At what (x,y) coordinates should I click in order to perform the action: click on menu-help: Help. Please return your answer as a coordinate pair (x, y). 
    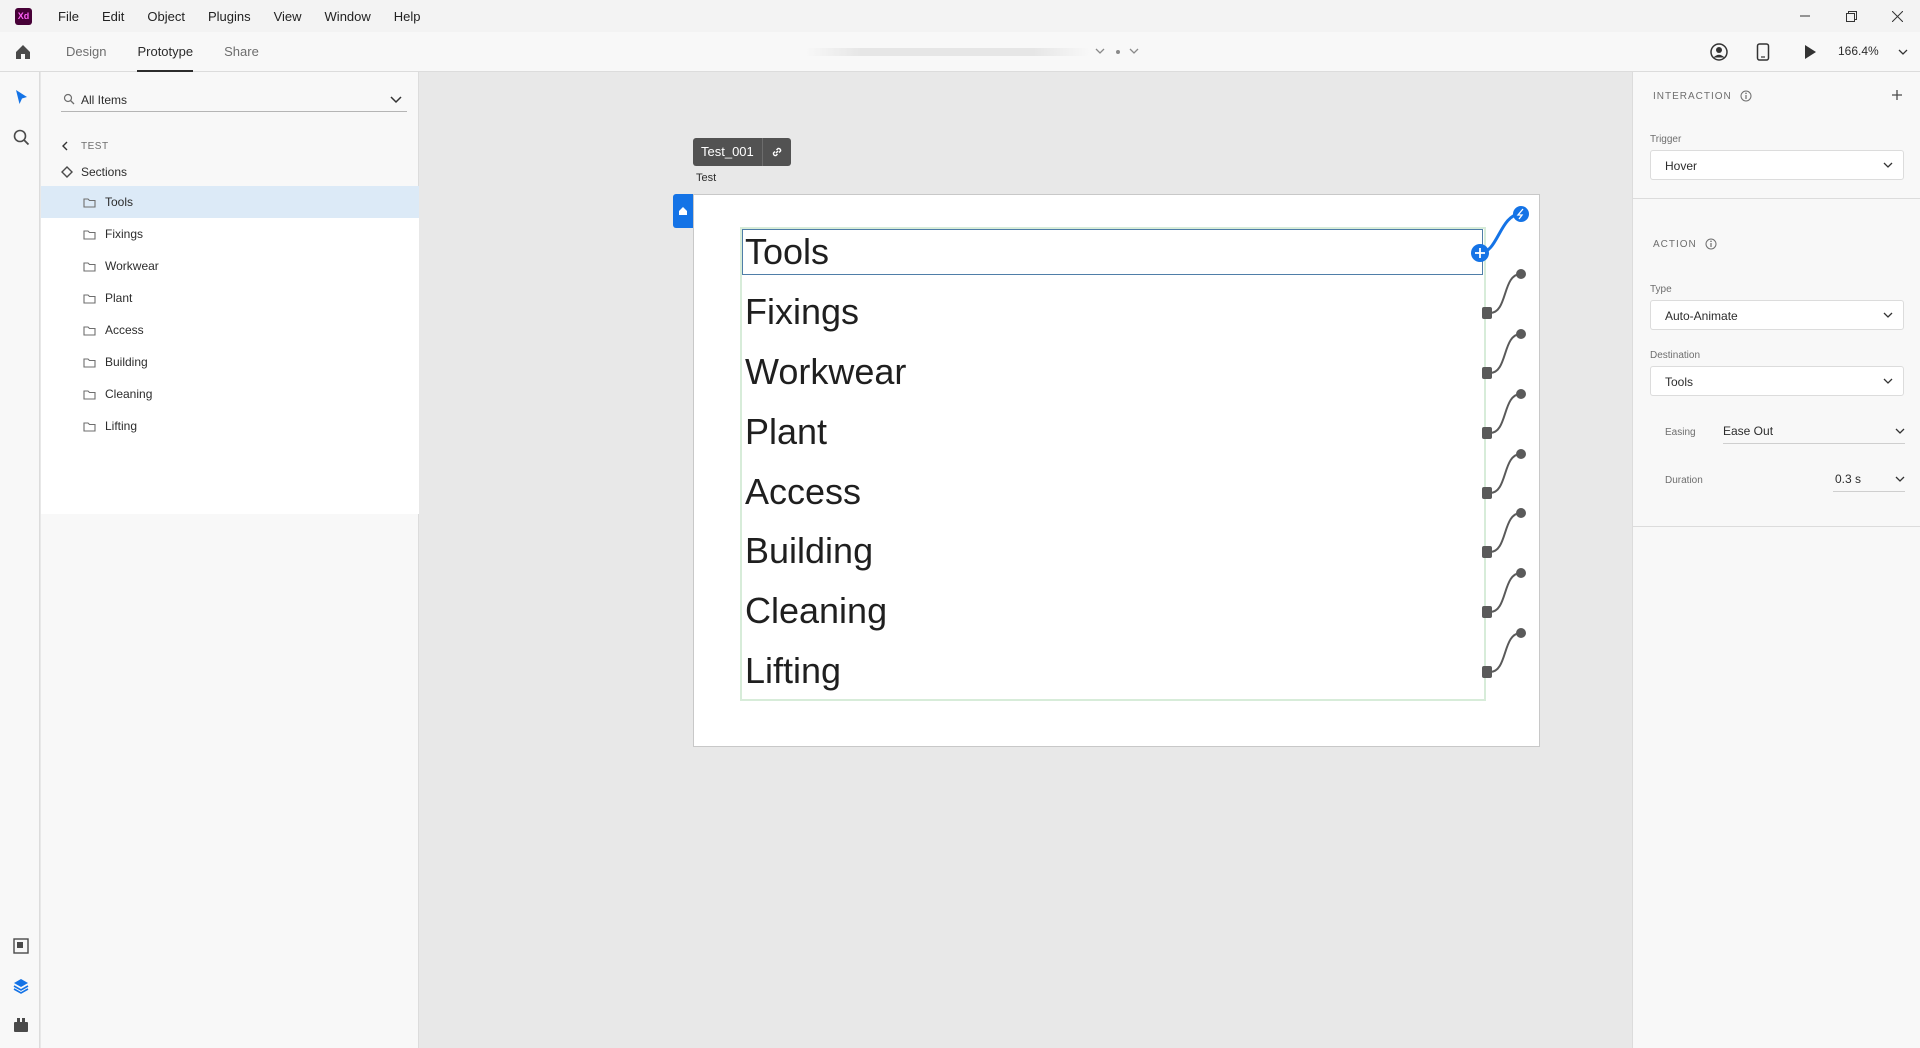
    Looking at the image, I should click on (407, 16).